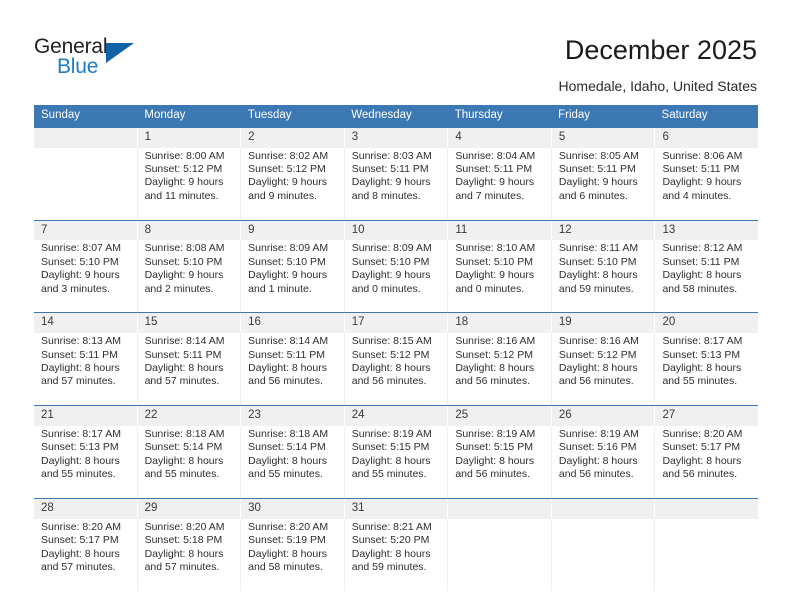 This screenshot has width=792, height=612. Describe the element at coordinates (86, 508) in the screenshot. I see `day-number-28: 28` at that location.